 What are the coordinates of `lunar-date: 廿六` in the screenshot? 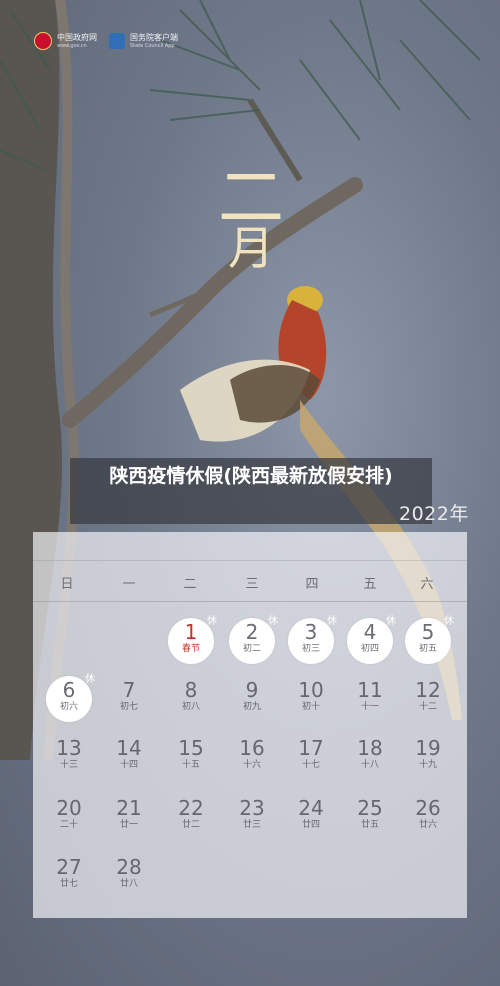 It's located at (427, 825).